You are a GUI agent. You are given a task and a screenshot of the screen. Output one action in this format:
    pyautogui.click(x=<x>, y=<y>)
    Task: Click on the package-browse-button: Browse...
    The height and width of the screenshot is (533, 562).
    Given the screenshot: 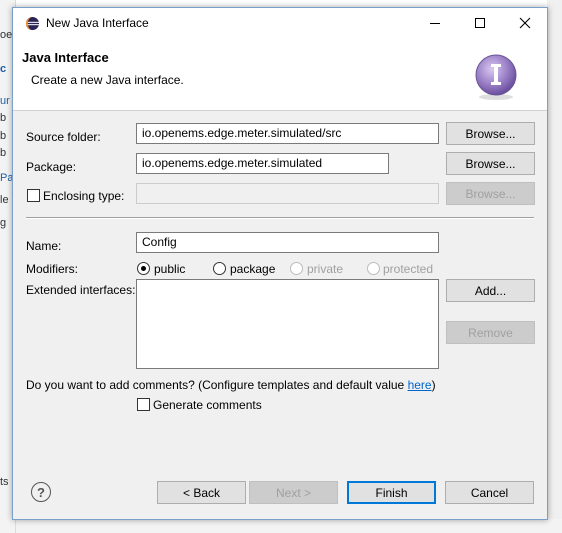 What is the action you would take?
    pyautogui.click(x=490, y=163)
    